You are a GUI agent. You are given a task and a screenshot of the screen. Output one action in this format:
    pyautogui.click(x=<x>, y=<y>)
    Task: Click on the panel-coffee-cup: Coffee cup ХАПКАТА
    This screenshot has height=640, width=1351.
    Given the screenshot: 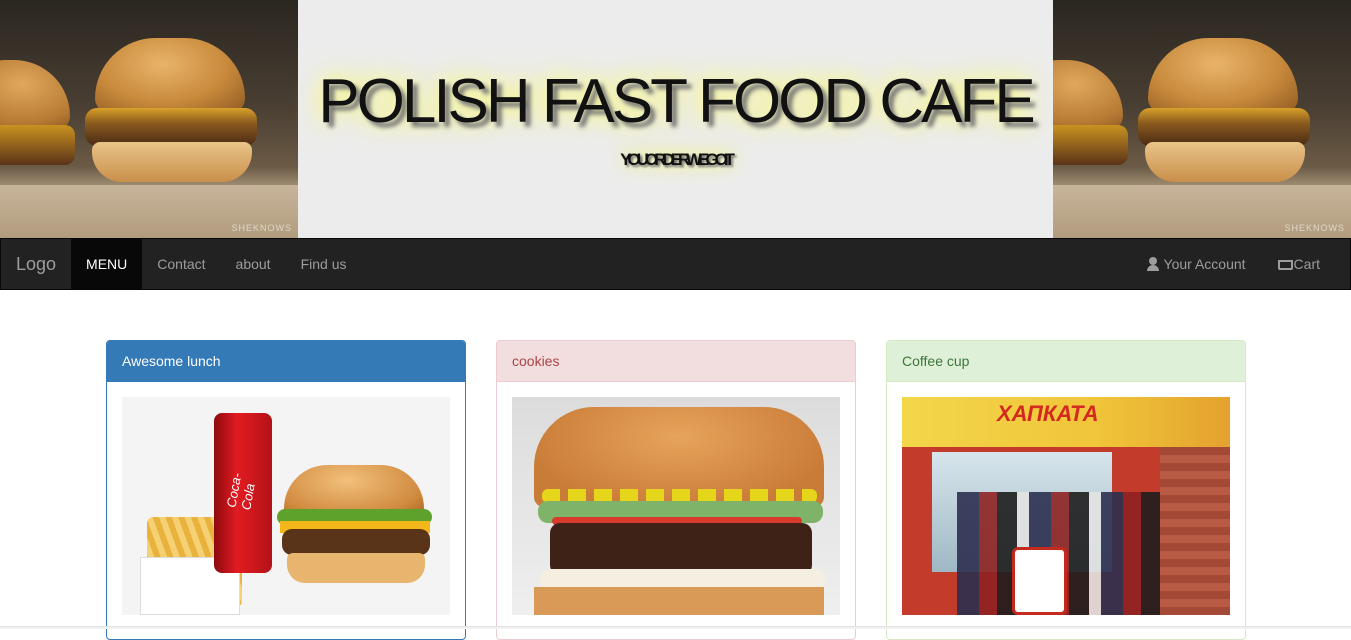 What is the action you would take?
    pyautogui.click(x=1066, y=490)
    